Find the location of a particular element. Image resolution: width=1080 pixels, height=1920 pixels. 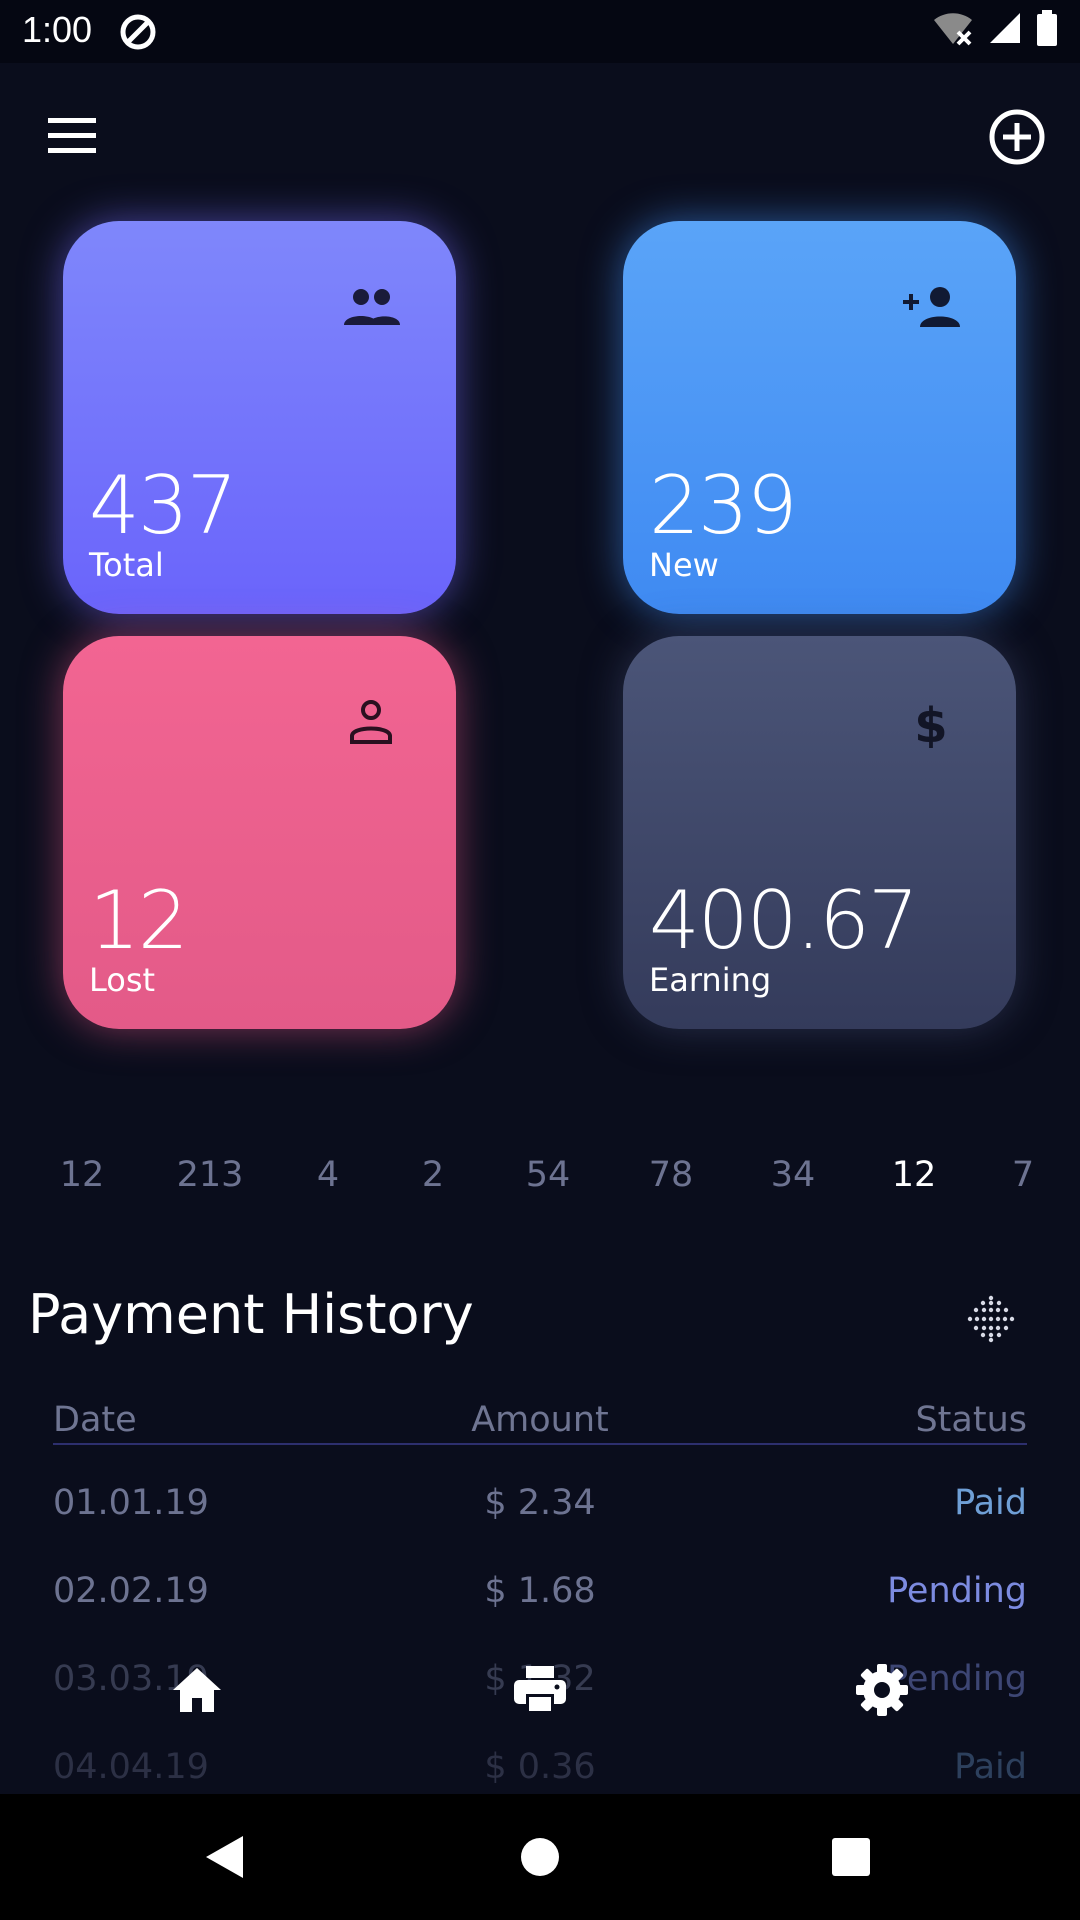

number-item: 54 is located at coordinates (548, 1175).